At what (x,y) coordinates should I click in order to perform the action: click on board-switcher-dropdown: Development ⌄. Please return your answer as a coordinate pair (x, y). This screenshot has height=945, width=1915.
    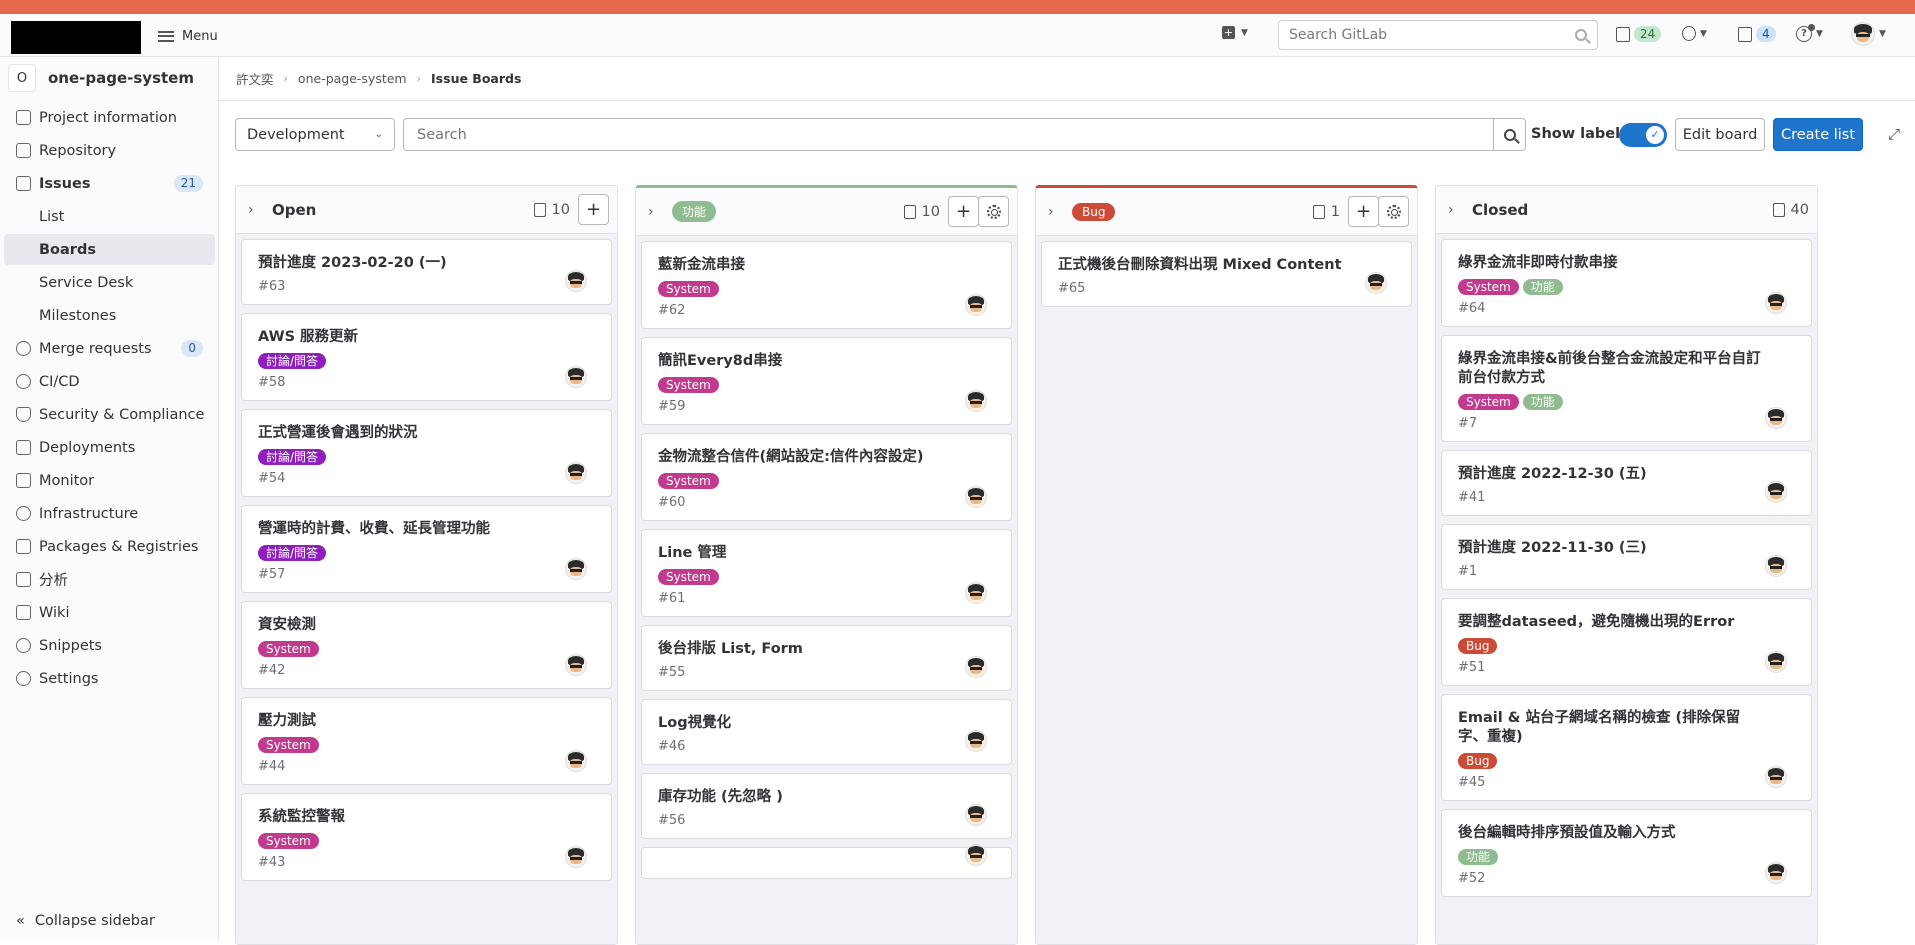
    Looking at the image, I should click on (315, 134).